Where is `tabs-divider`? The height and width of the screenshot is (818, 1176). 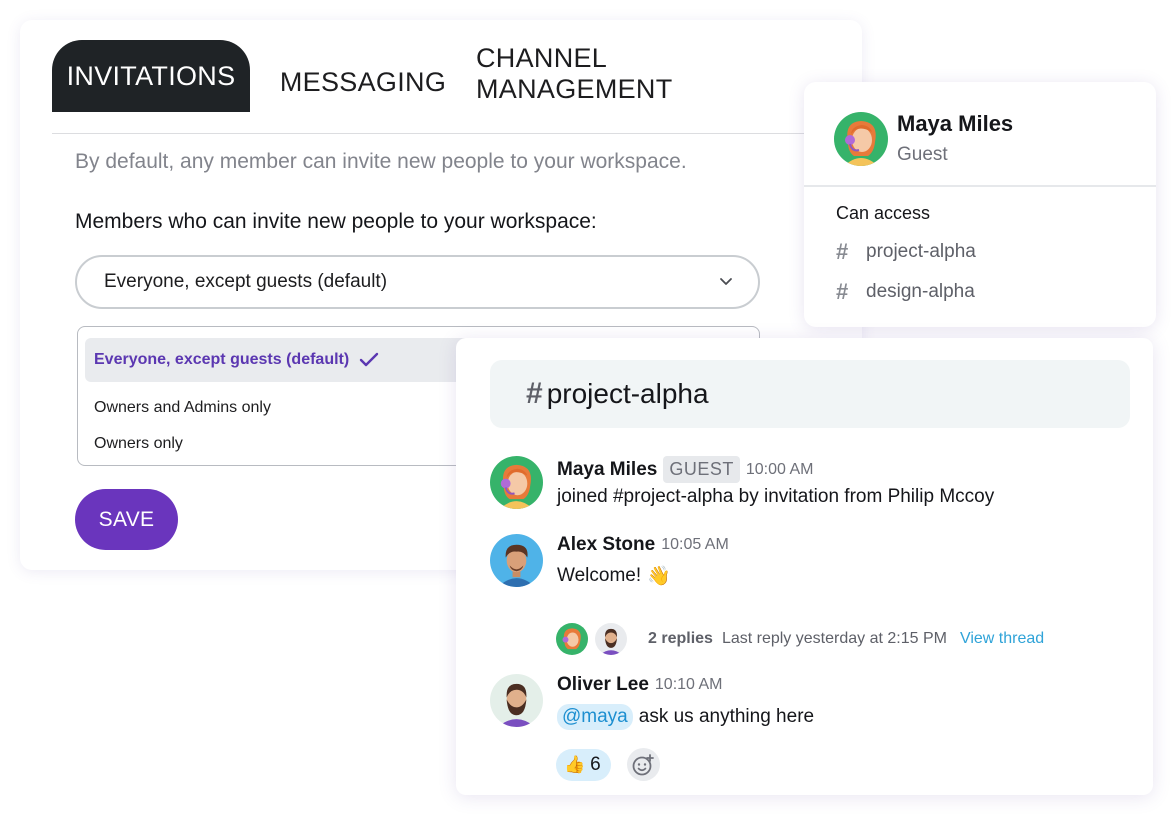
tabs-divider is located at coordinates (441, 133).